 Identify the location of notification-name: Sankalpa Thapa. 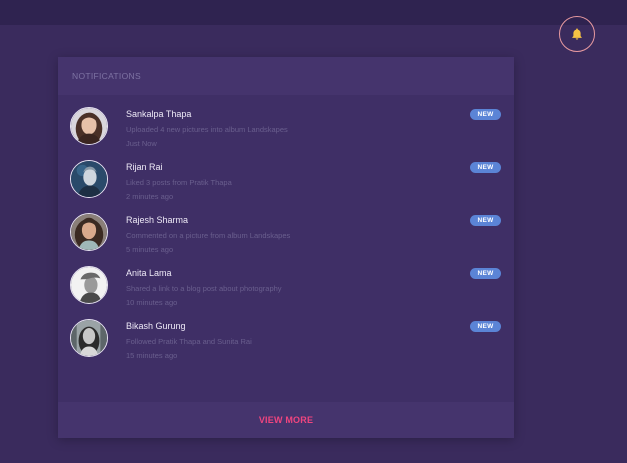
(159, 114).